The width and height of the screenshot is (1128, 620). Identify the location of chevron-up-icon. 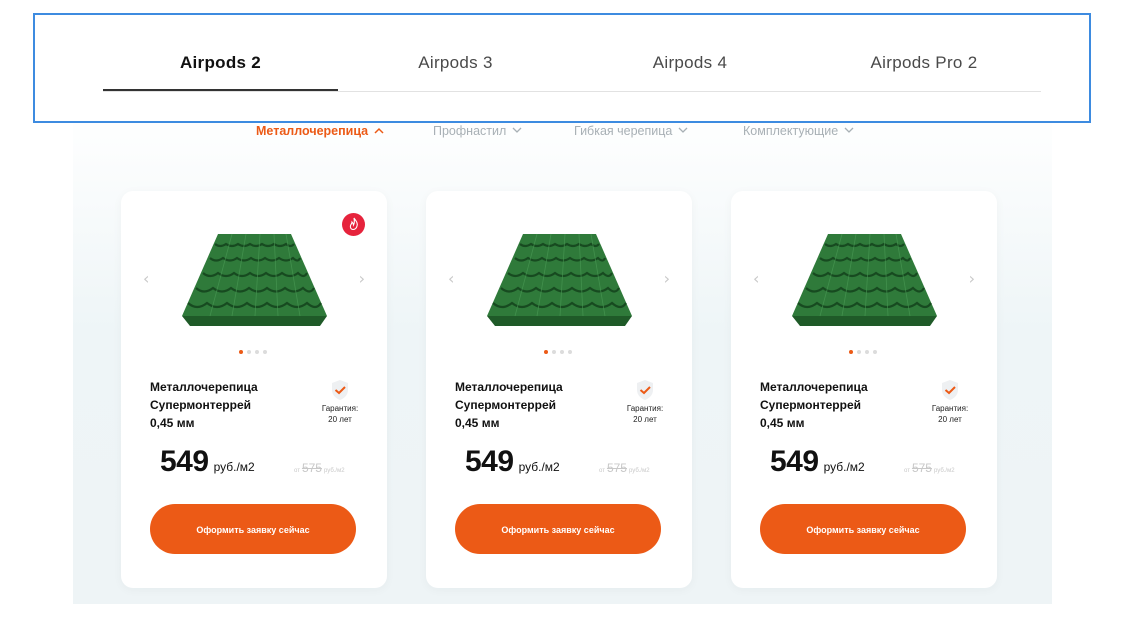
(379, 131).